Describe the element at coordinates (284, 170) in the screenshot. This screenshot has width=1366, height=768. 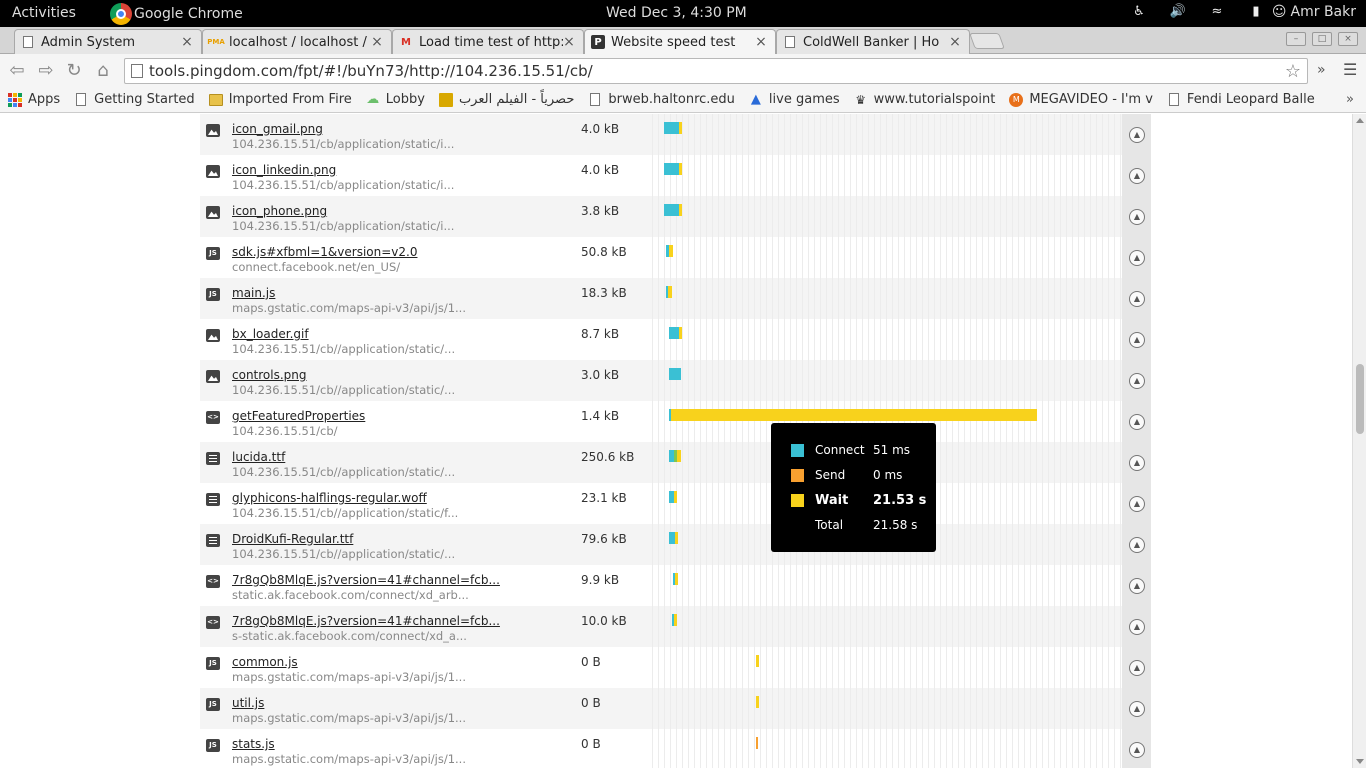
I see `file-name-link: icon_linkedin.png` at that location.